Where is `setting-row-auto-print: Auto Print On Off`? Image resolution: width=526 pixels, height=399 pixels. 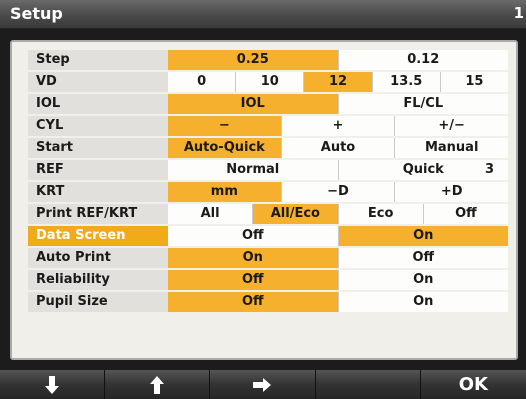 setting-row-auto-print: Auto Print On Off is located at coordinates (268, 258).